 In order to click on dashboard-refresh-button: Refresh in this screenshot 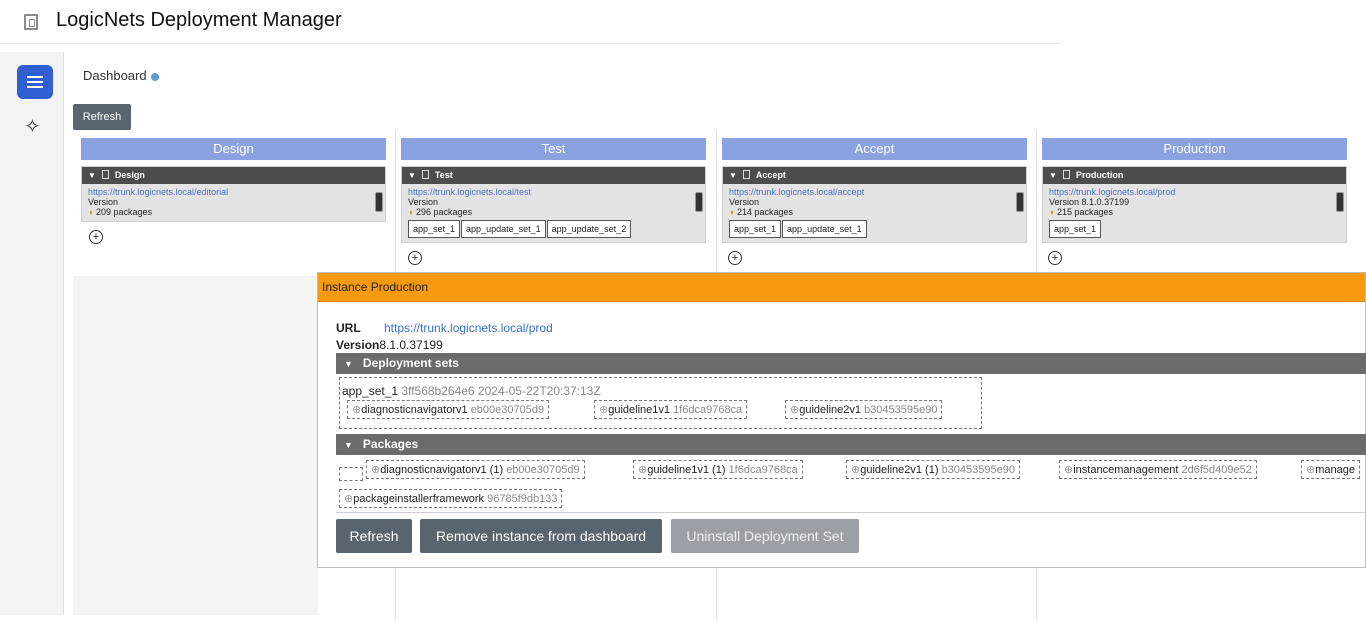, I will do `click(102, 117)`.